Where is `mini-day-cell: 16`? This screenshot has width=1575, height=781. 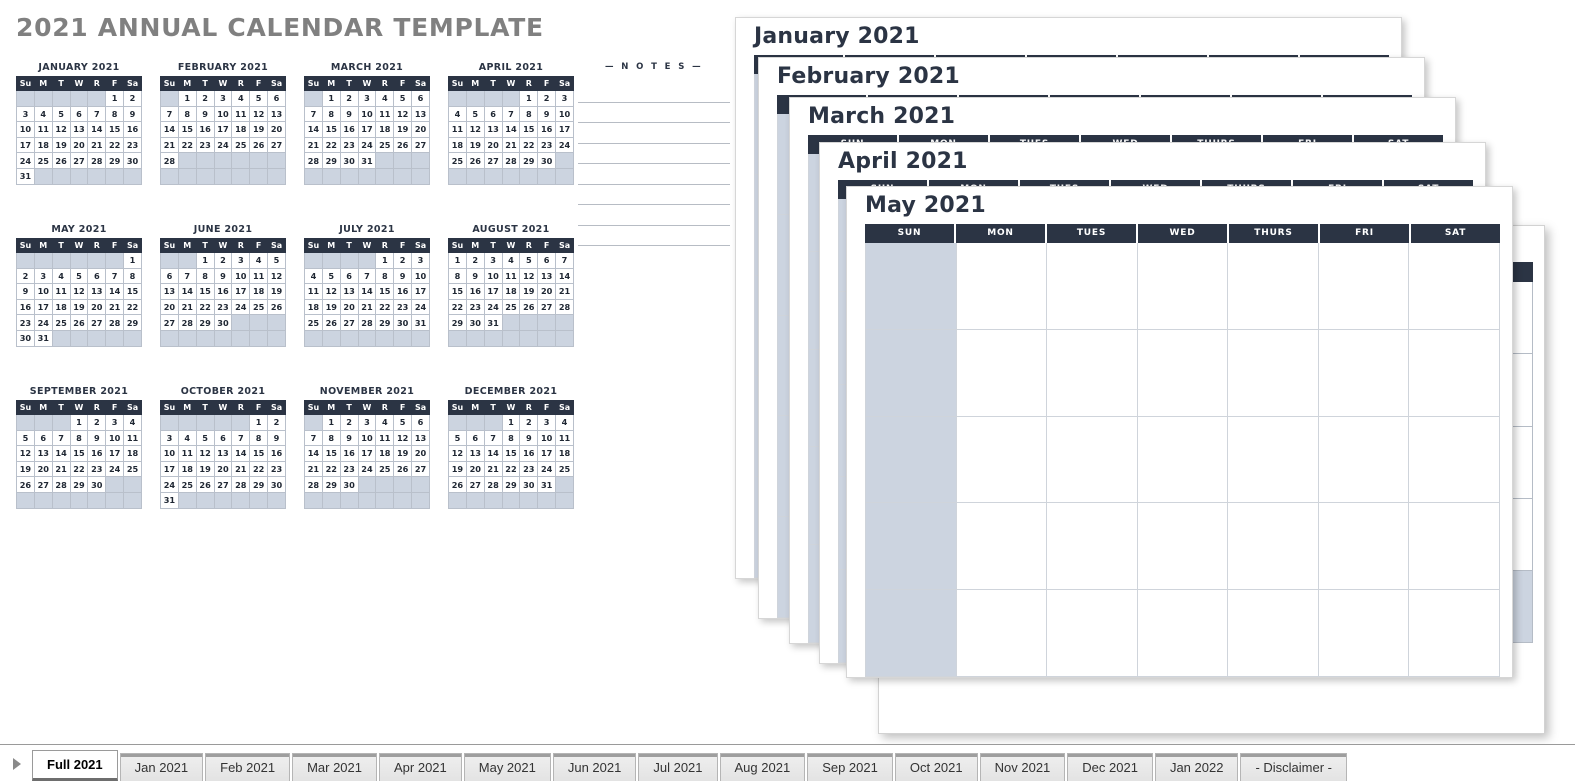 mini-day-cell: 16 is located at coordinates (223, 291).